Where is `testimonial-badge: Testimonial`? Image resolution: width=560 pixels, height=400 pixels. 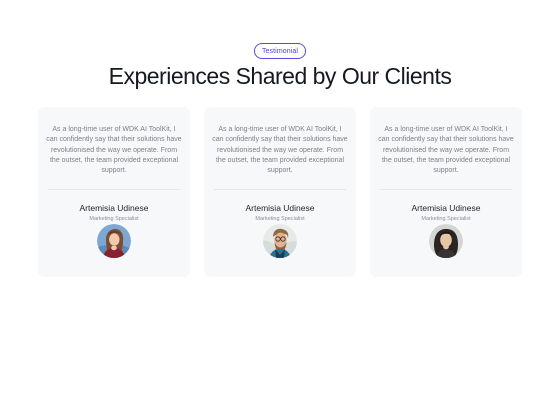
testimonial-badge: Testimonial is located at coordinates (280, 51).